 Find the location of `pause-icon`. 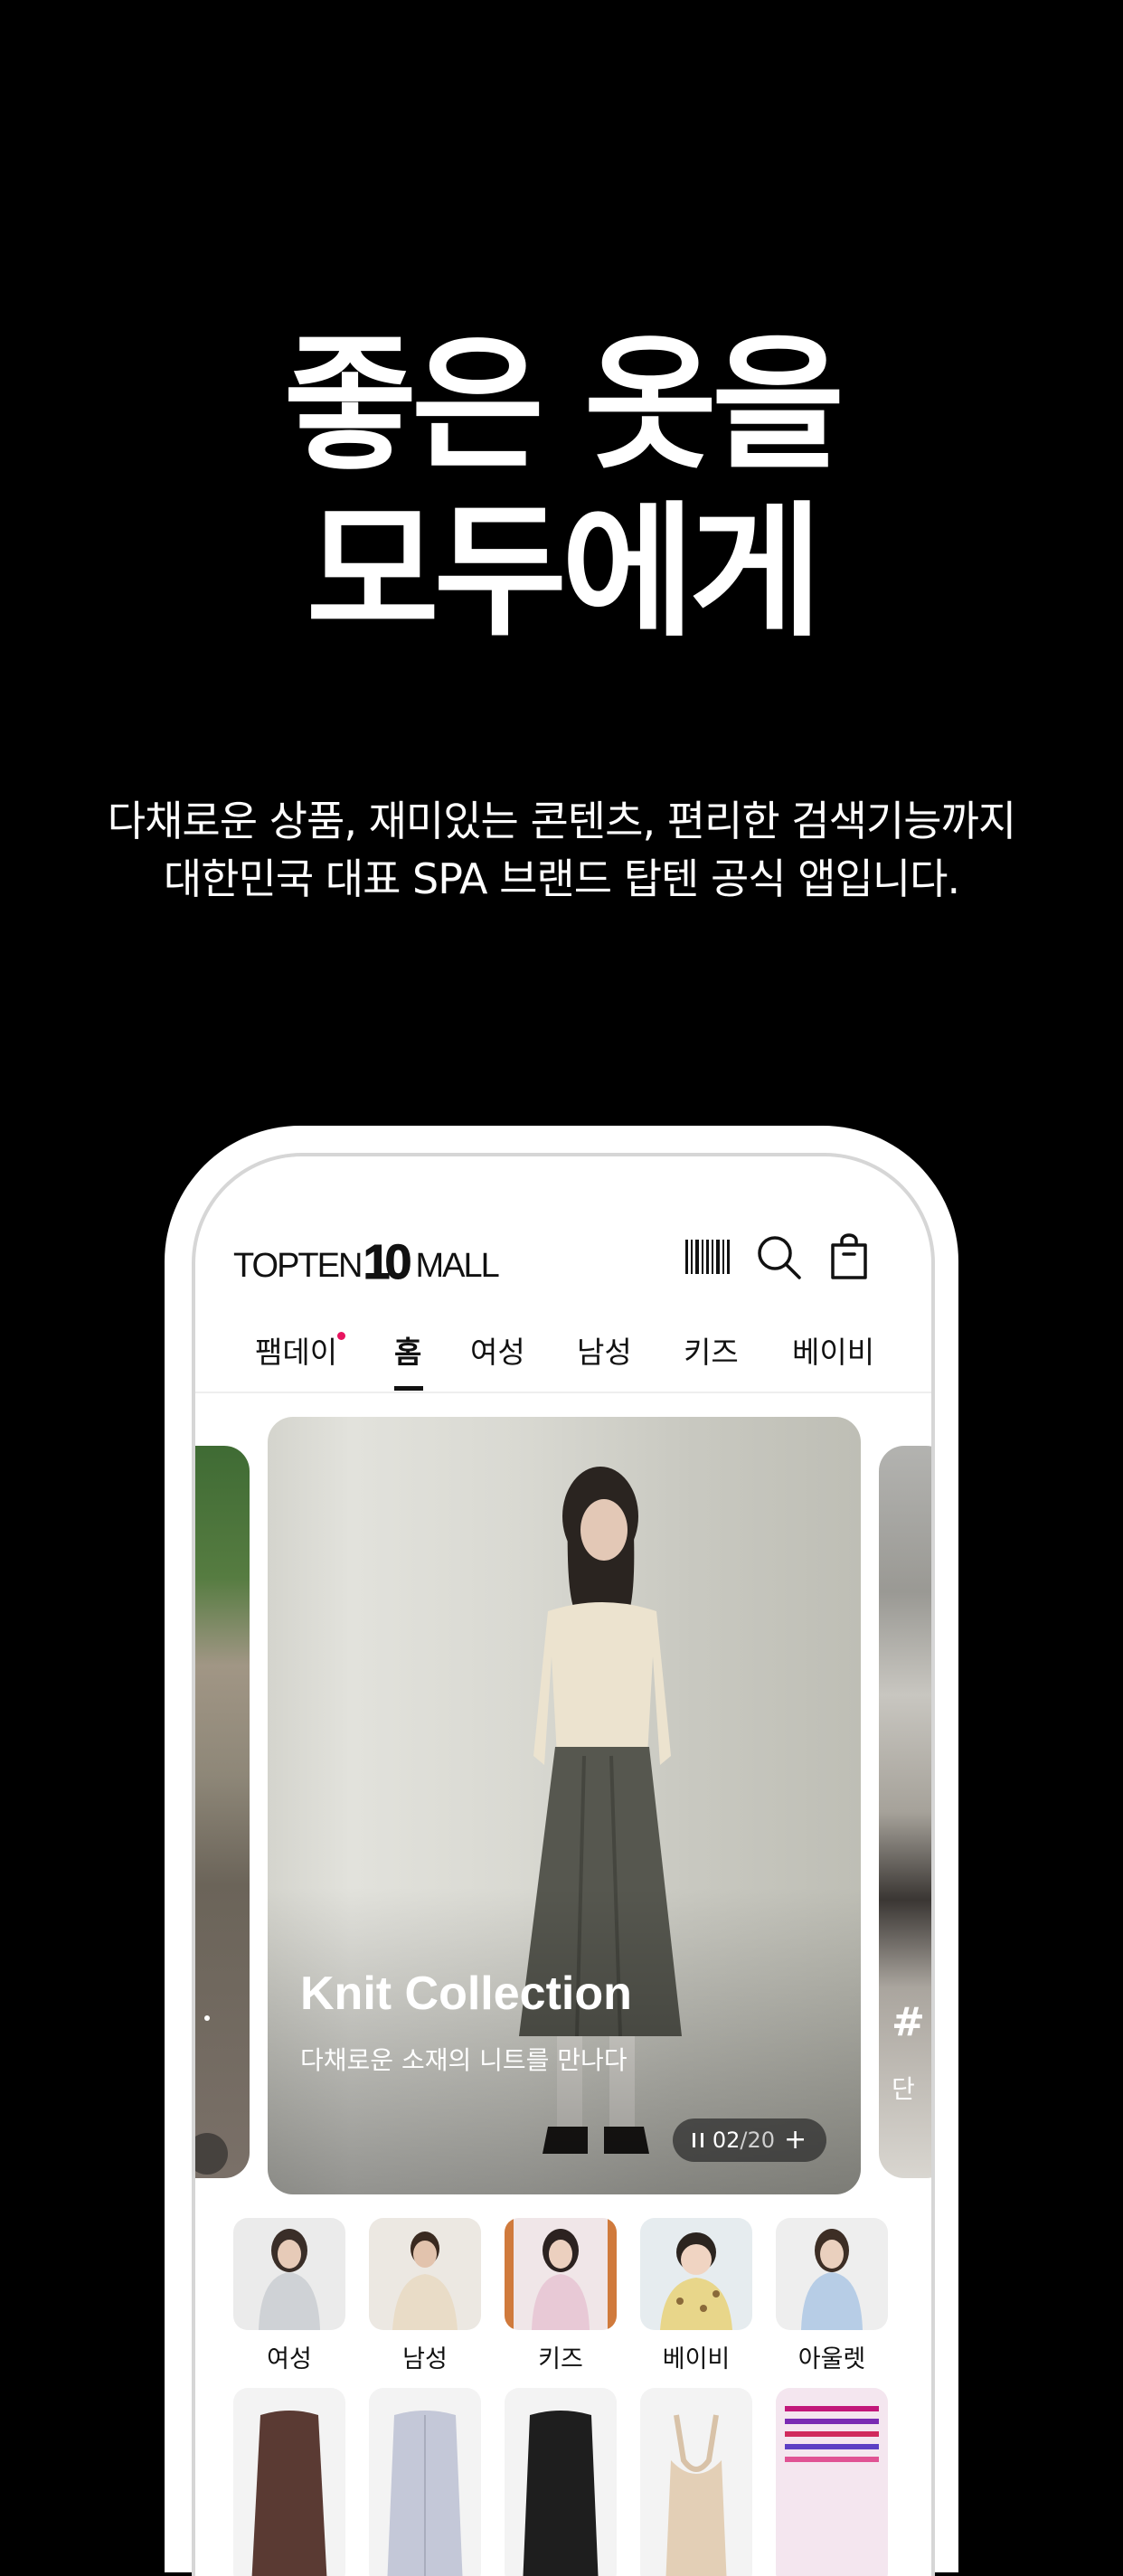

pause-icon is located at coordinates (697, 2140).